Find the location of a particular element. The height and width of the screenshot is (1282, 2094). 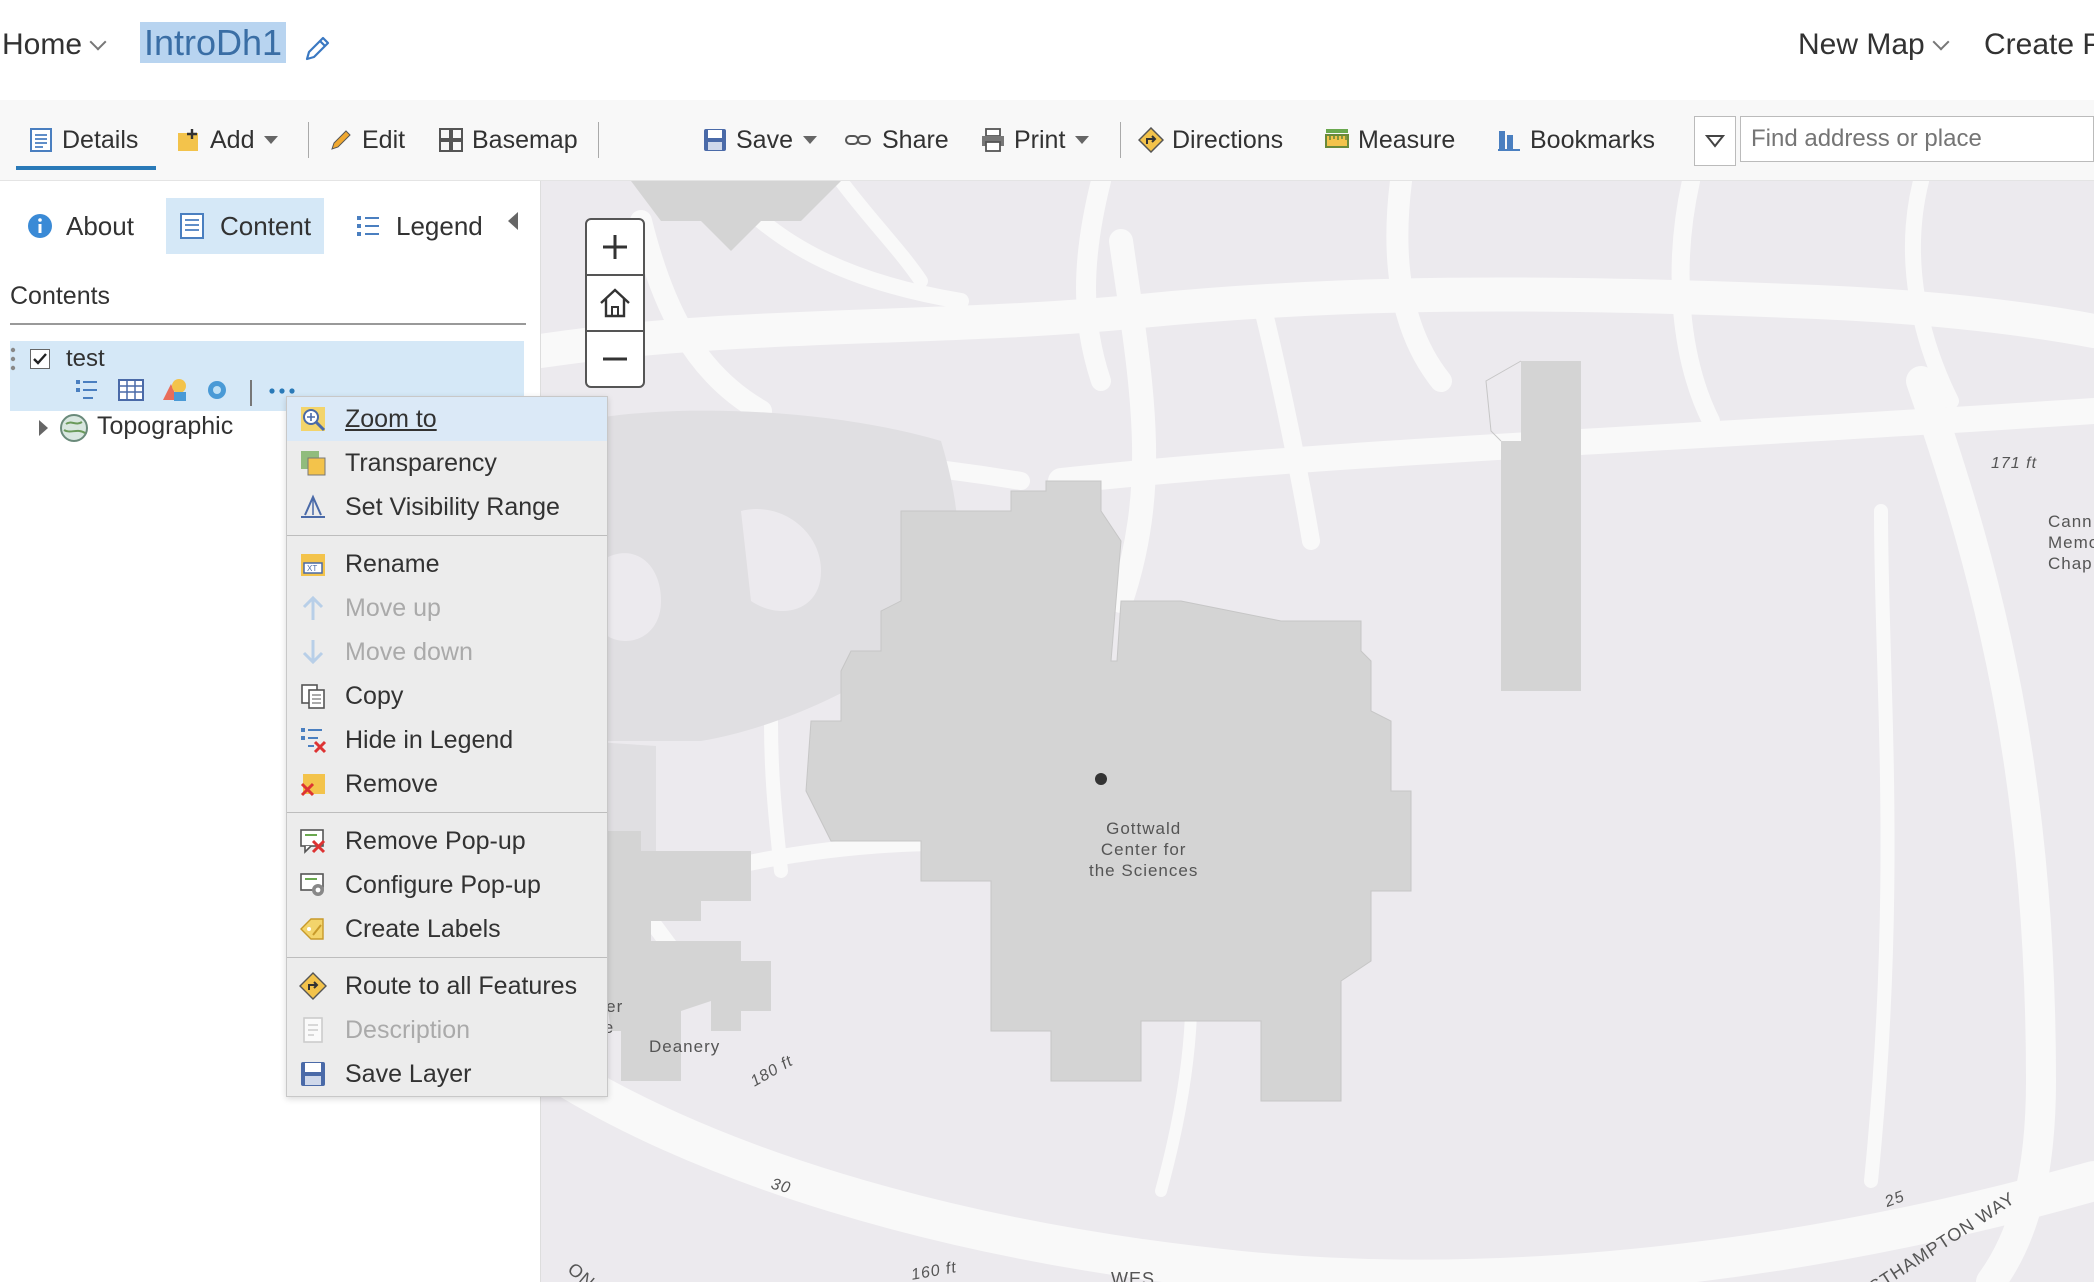

save-layer-icon is located at coordinates (313, 1074).